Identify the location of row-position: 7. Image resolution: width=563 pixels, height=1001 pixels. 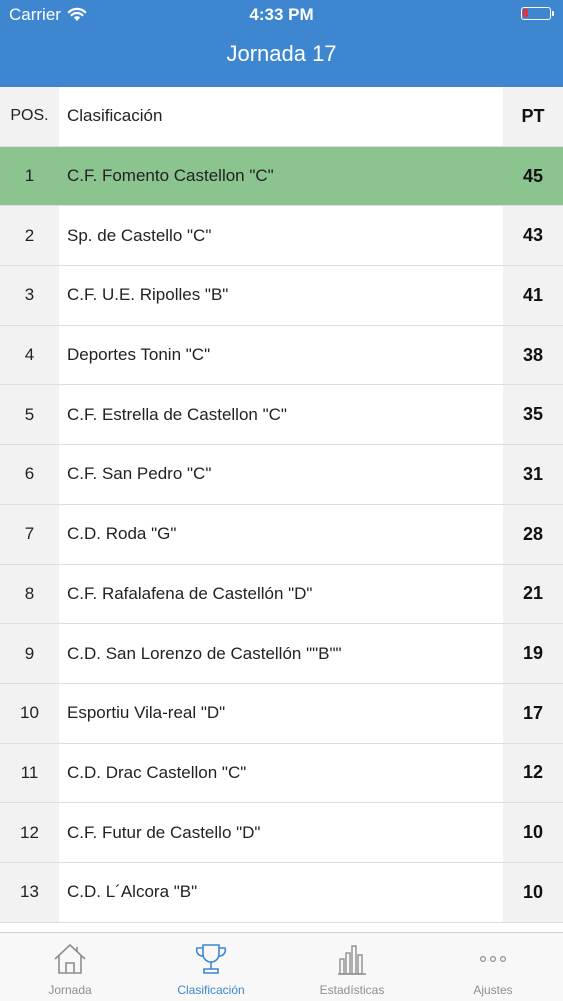
(29, 534).